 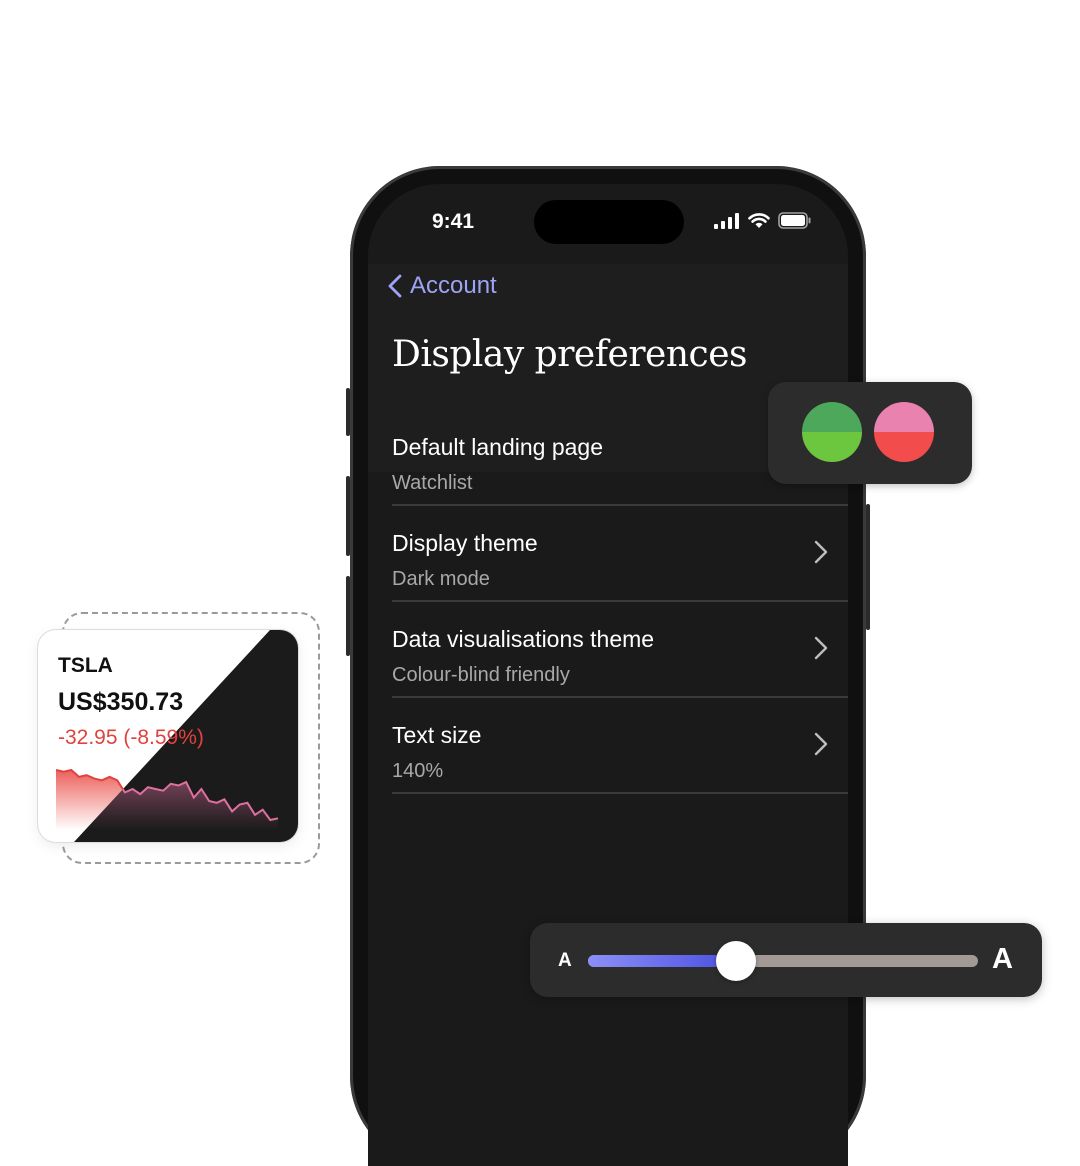 What do you see at coordinates (437, 735) in the screenshot?
I see `setting-title: Text size` at bounding box center [437, 735].